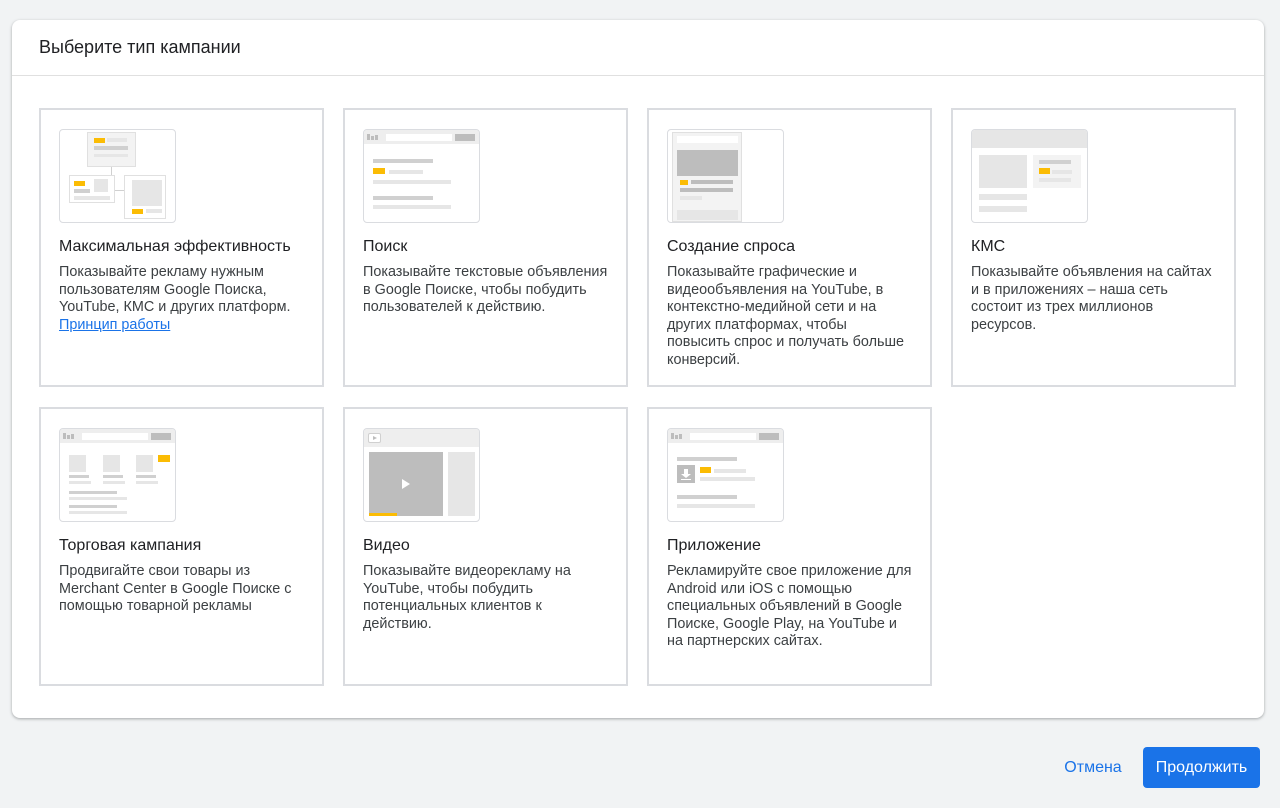 This screenshot has width=1280, height=808. Describe the element at coordinates (731, 246) in the screenshot. I see `card-title: Создание спроса` at that location.